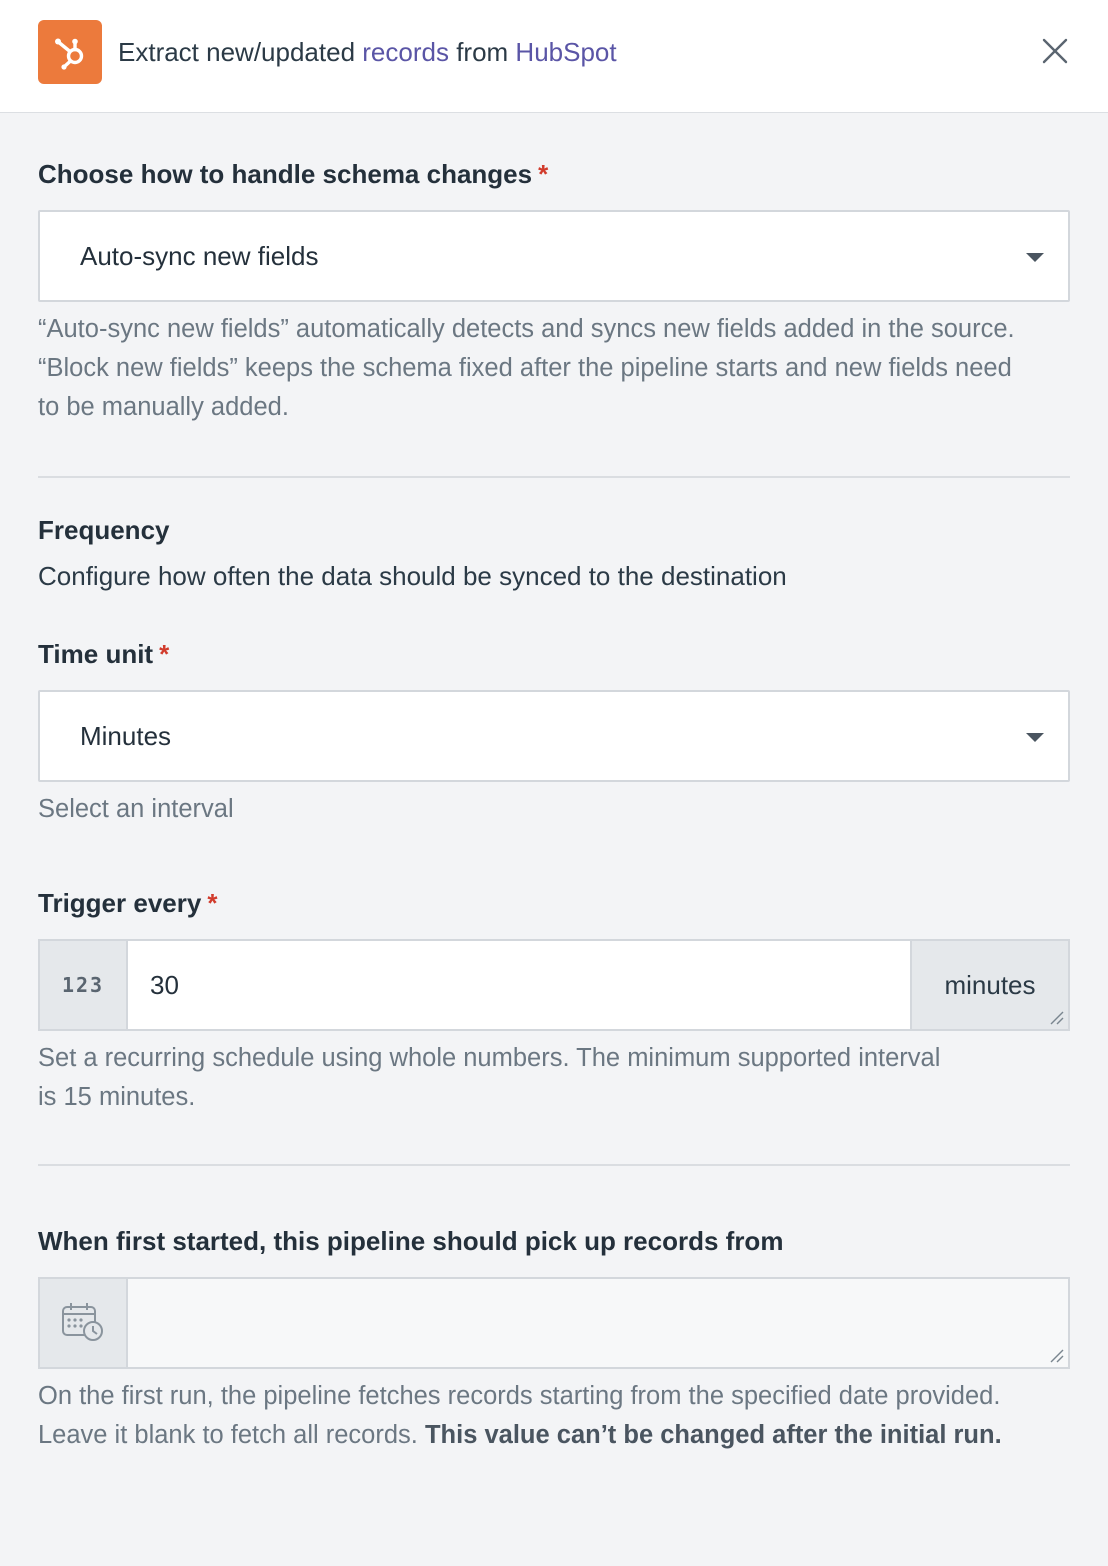  I want to click on schema-label-text: Choose how to handle schema changes, so click(285, 174).